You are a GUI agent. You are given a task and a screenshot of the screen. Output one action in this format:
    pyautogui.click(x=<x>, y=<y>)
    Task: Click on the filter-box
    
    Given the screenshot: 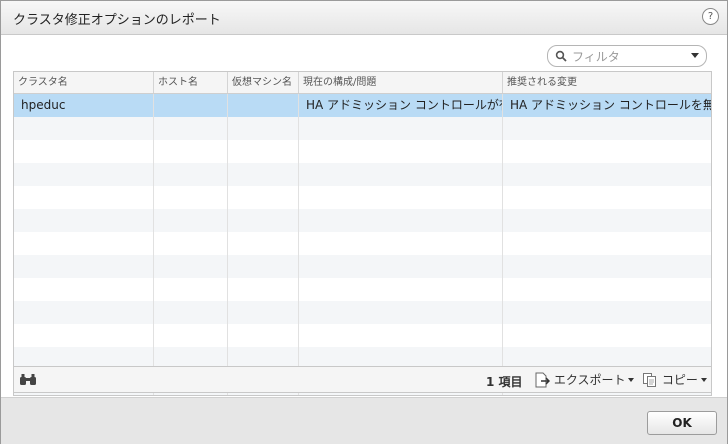 What is the action you would take?
    pyautogui.click(x=627, y=56)
    